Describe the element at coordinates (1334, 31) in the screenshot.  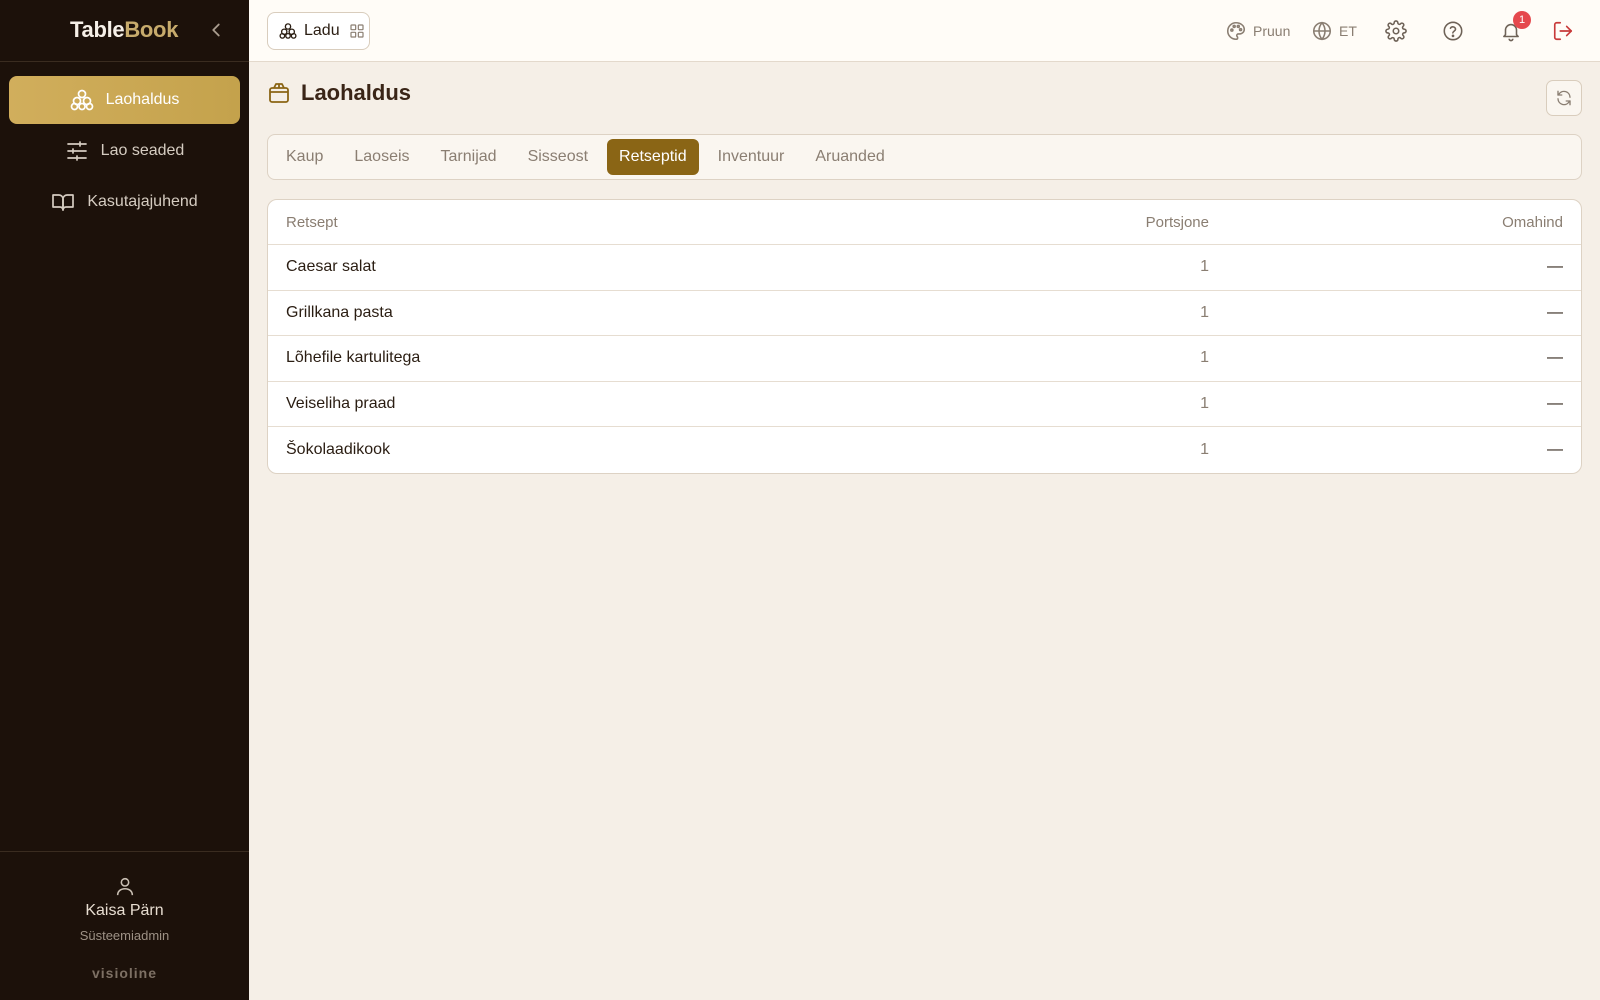
I see `language-selector: ET` at that location.